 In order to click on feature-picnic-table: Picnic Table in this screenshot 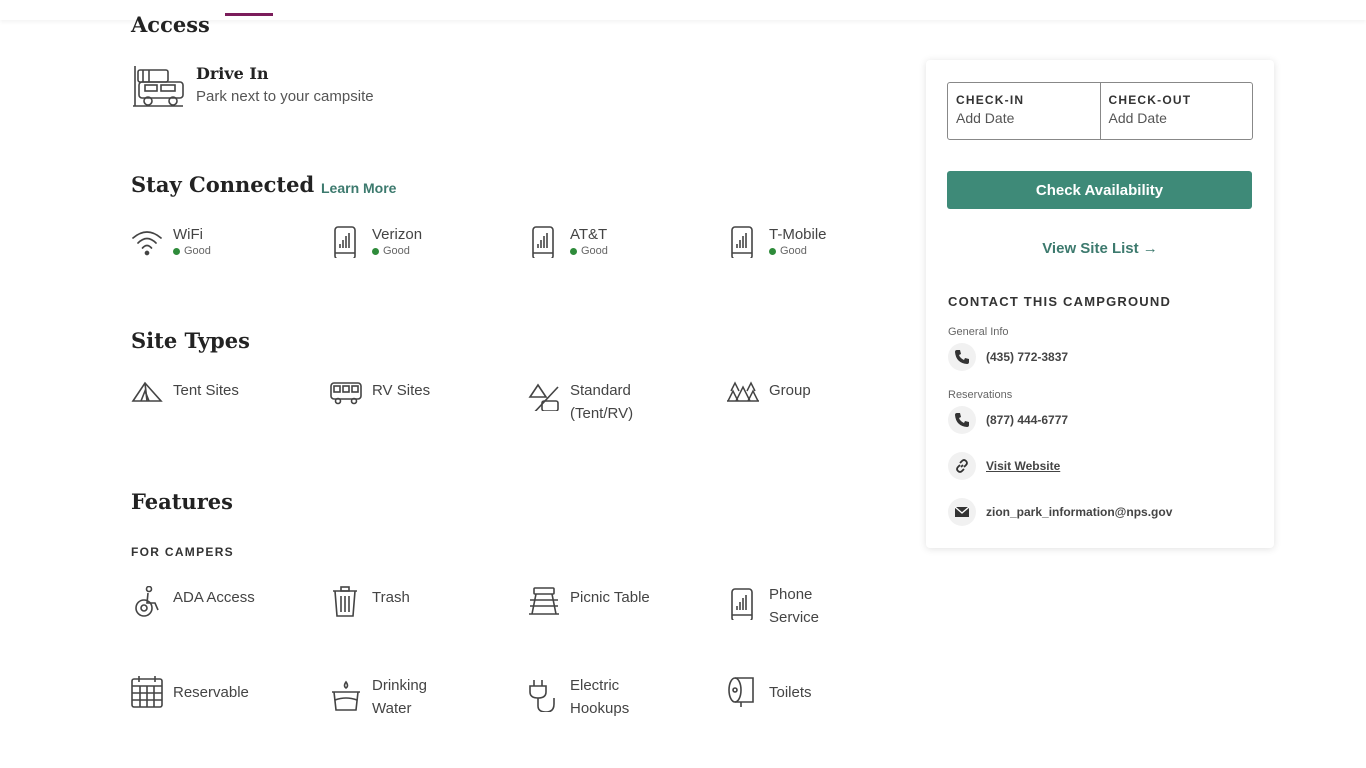, I will do `click(589, 602)`.